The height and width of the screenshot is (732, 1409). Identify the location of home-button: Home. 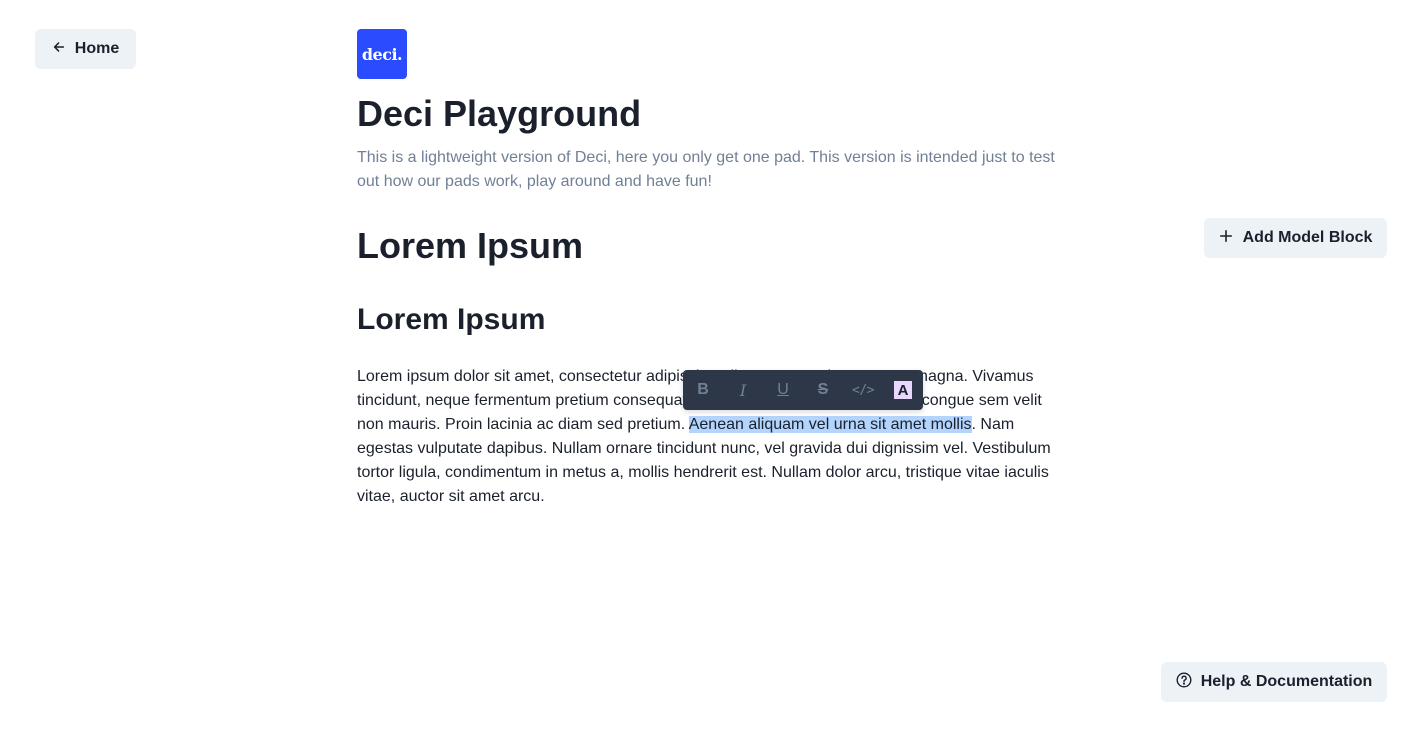
(85, 49).